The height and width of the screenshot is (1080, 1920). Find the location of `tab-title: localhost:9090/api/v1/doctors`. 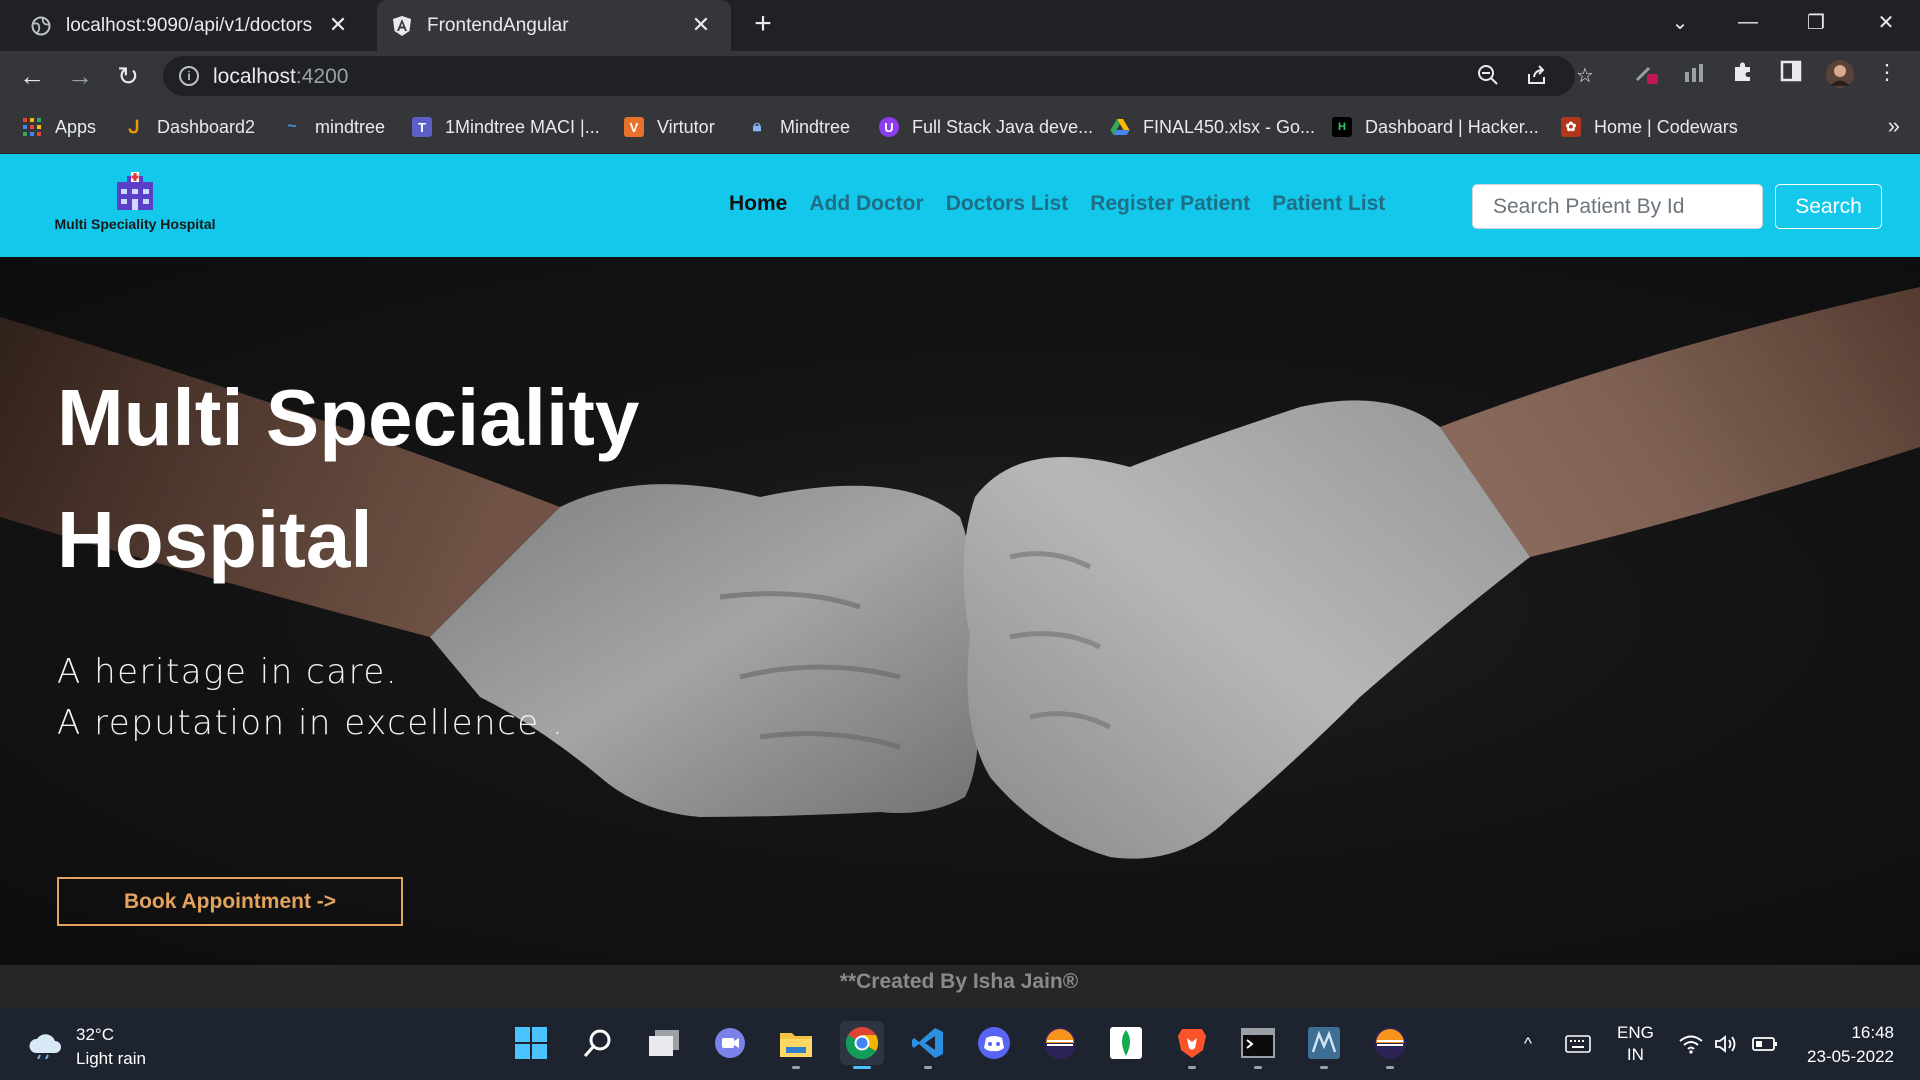

tab-title: localhost:9090/api/v1/doctors is located at coordinates (189, 25).